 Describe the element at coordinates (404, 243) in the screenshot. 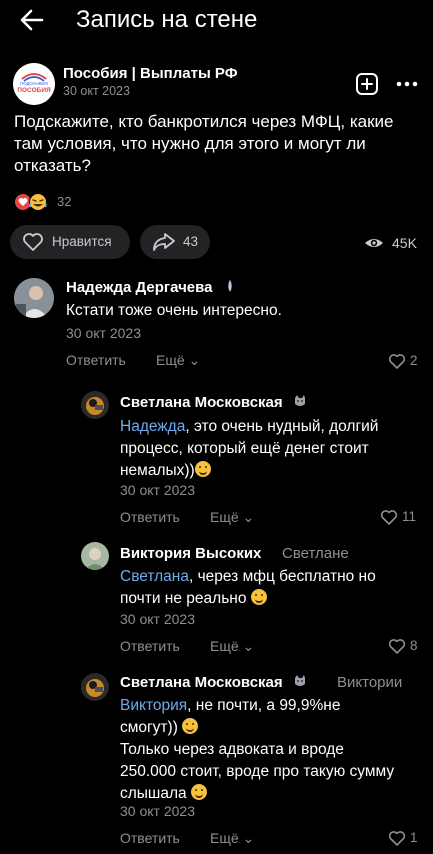

I see `views-count: 45K` at that location.